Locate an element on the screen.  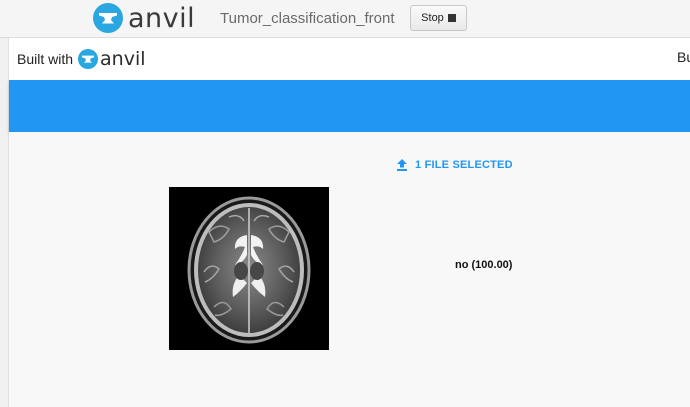
upload-icon is located at coordinates (402, 165).